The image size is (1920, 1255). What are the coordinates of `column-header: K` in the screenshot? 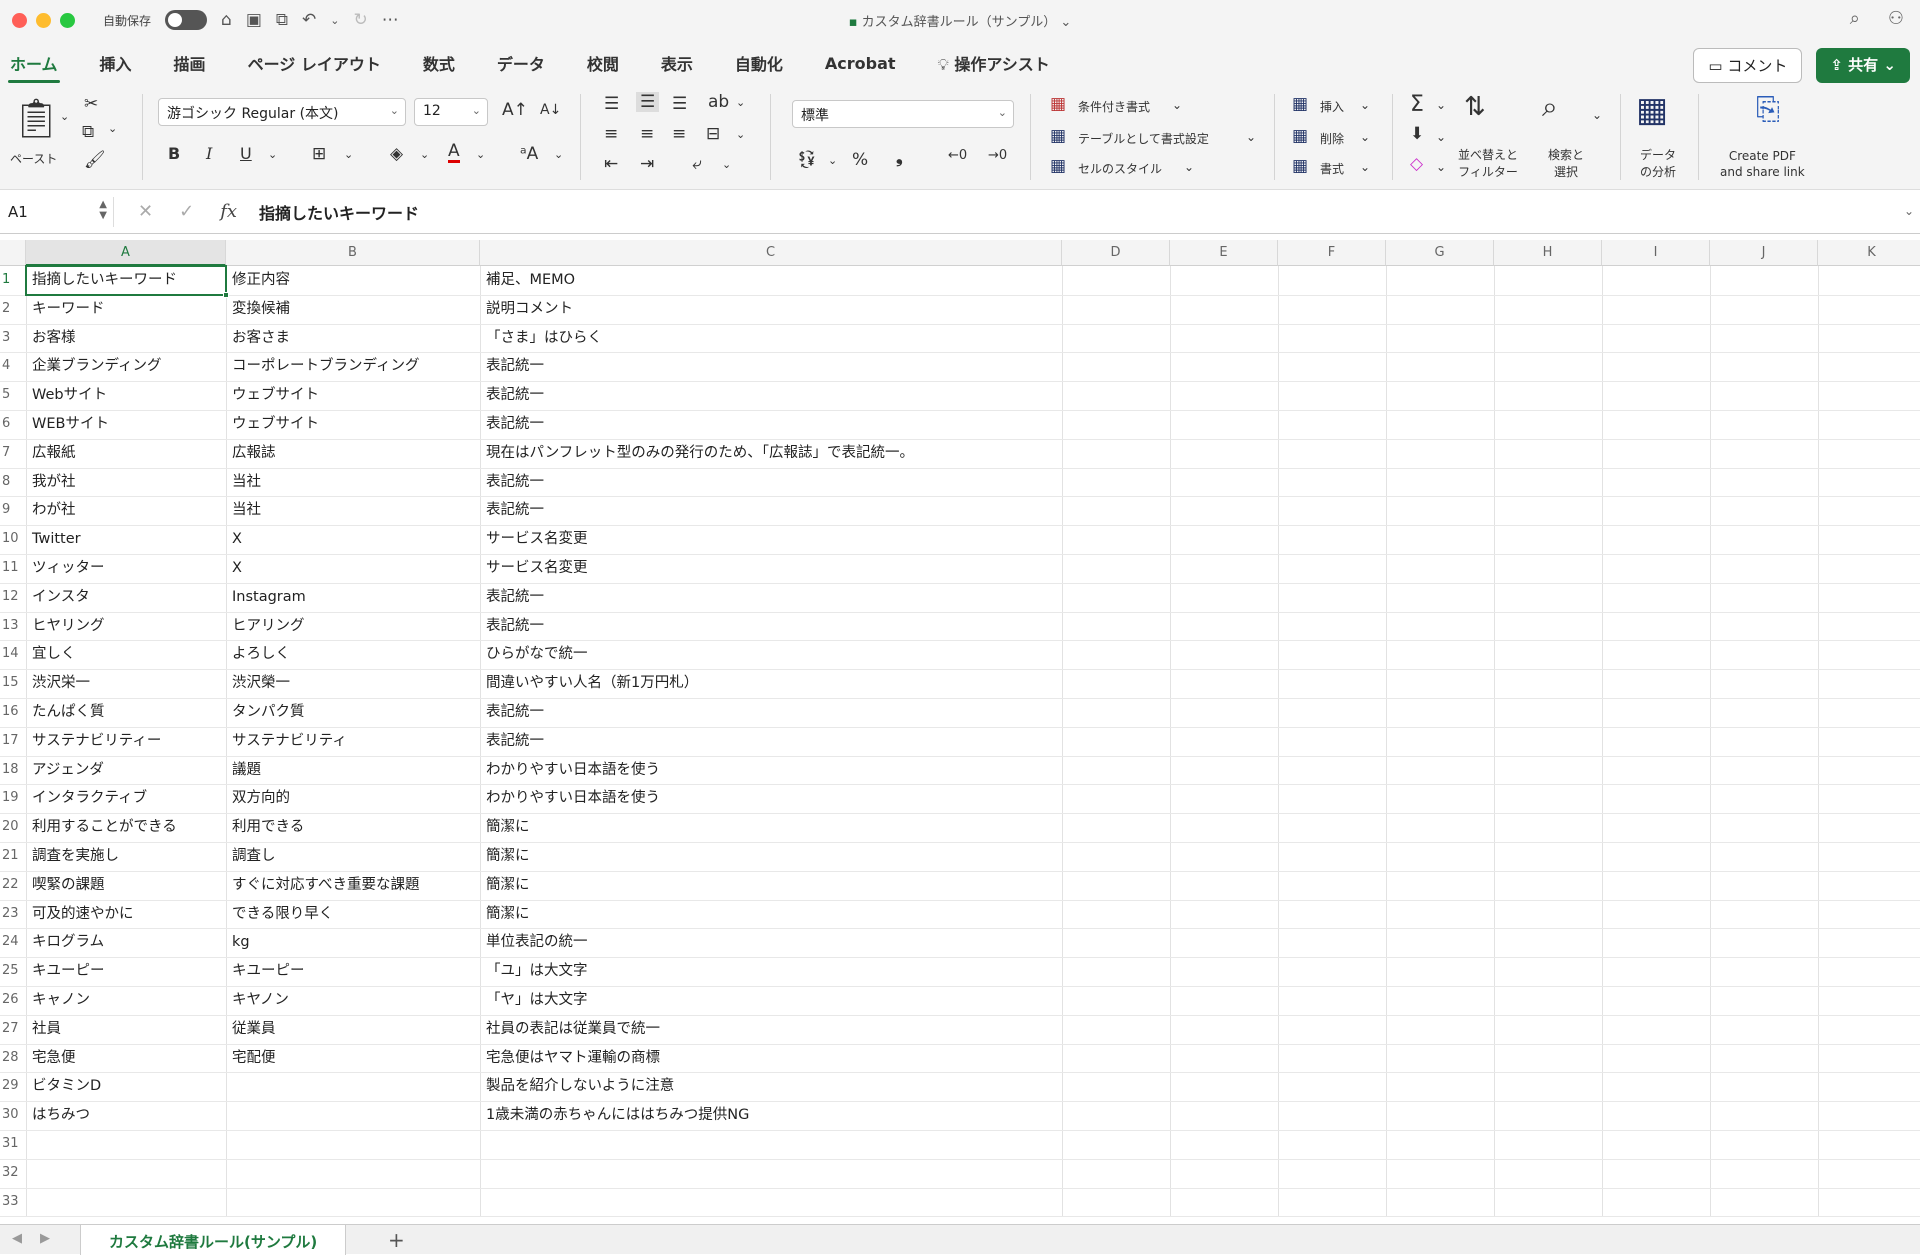 It's located at (1869, 253).